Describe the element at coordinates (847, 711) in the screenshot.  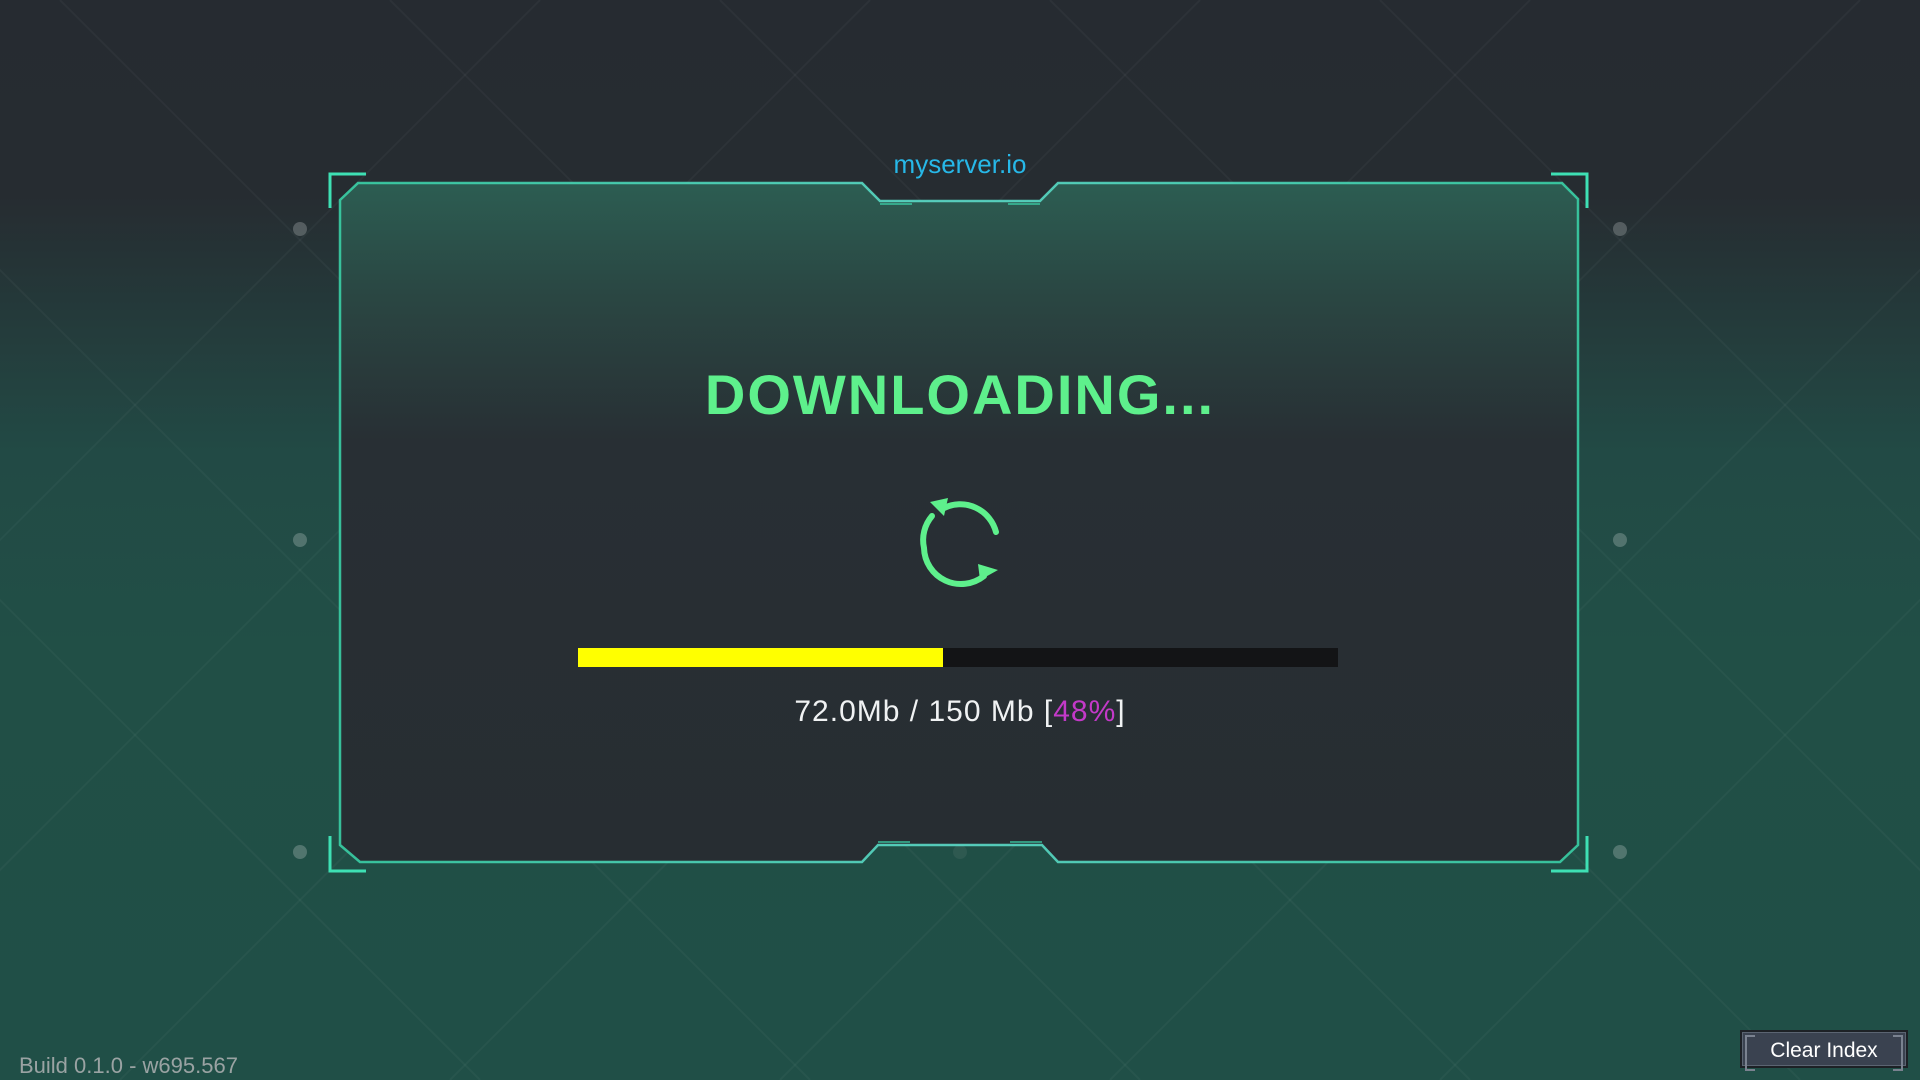
I see `downloaded-size: 72.0Mb` at that location.